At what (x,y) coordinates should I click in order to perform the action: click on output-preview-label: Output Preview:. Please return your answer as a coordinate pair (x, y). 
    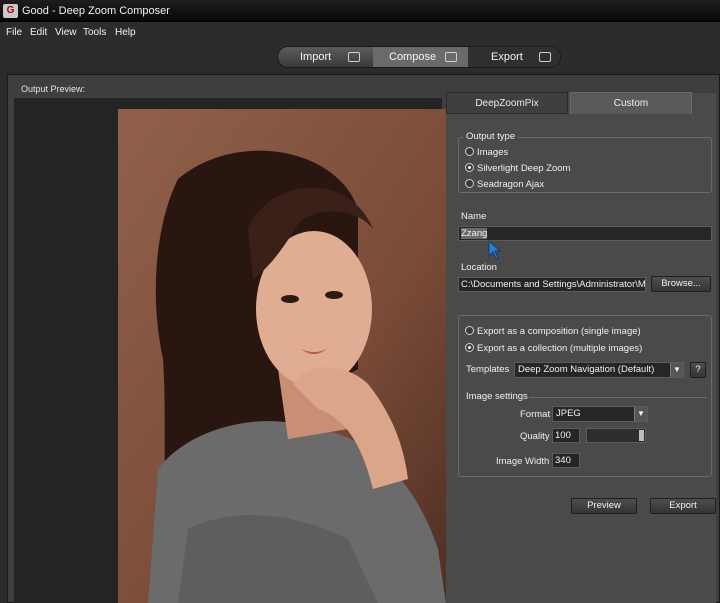
    Looking at the image, I should click on (53, 89).